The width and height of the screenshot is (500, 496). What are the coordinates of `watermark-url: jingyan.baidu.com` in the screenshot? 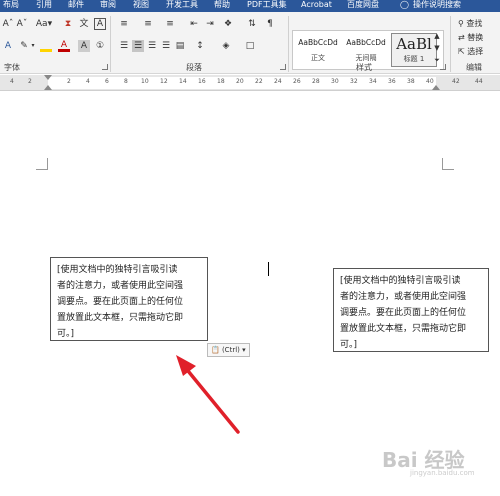 It's located at (442, 473).